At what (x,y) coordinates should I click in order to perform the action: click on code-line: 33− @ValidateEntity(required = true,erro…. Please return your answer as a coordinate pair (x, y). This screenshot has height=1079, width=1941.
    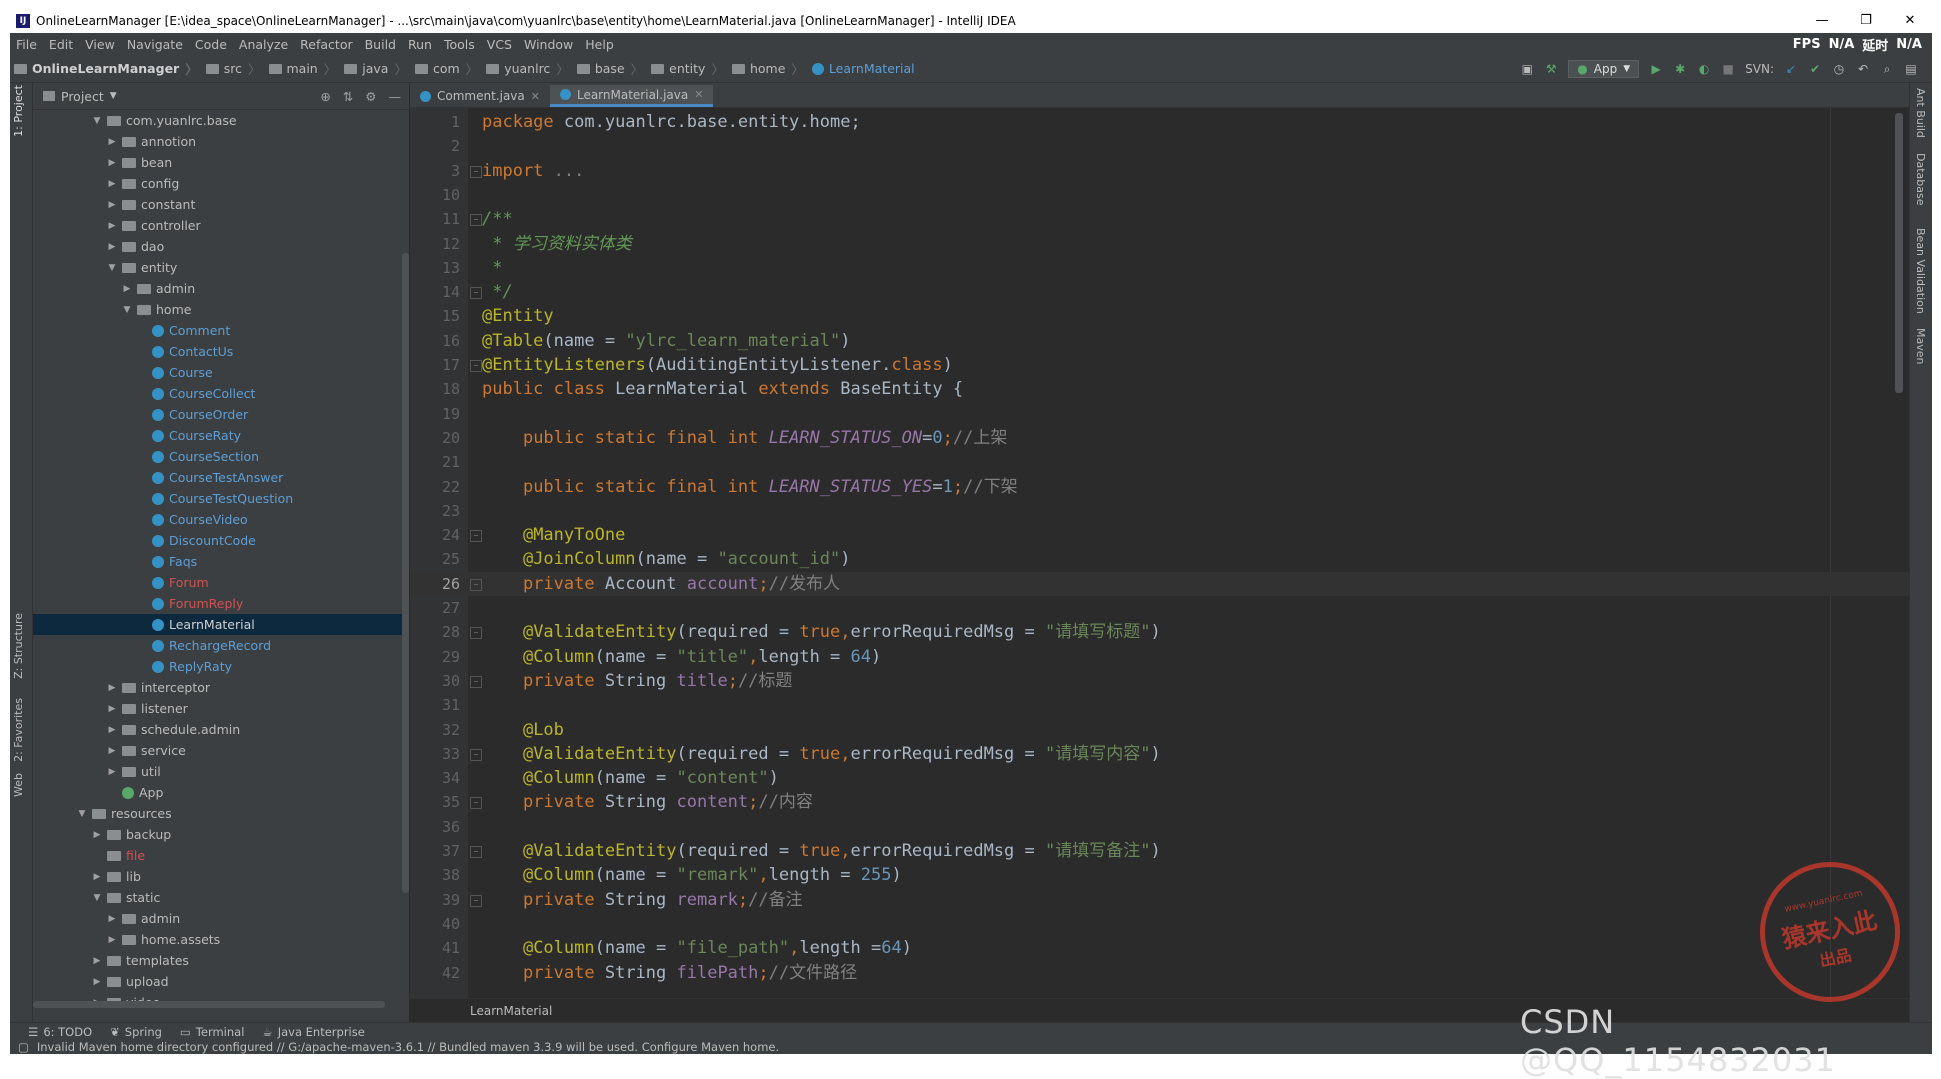
    Looking at the image, I should click on (1159, 754).